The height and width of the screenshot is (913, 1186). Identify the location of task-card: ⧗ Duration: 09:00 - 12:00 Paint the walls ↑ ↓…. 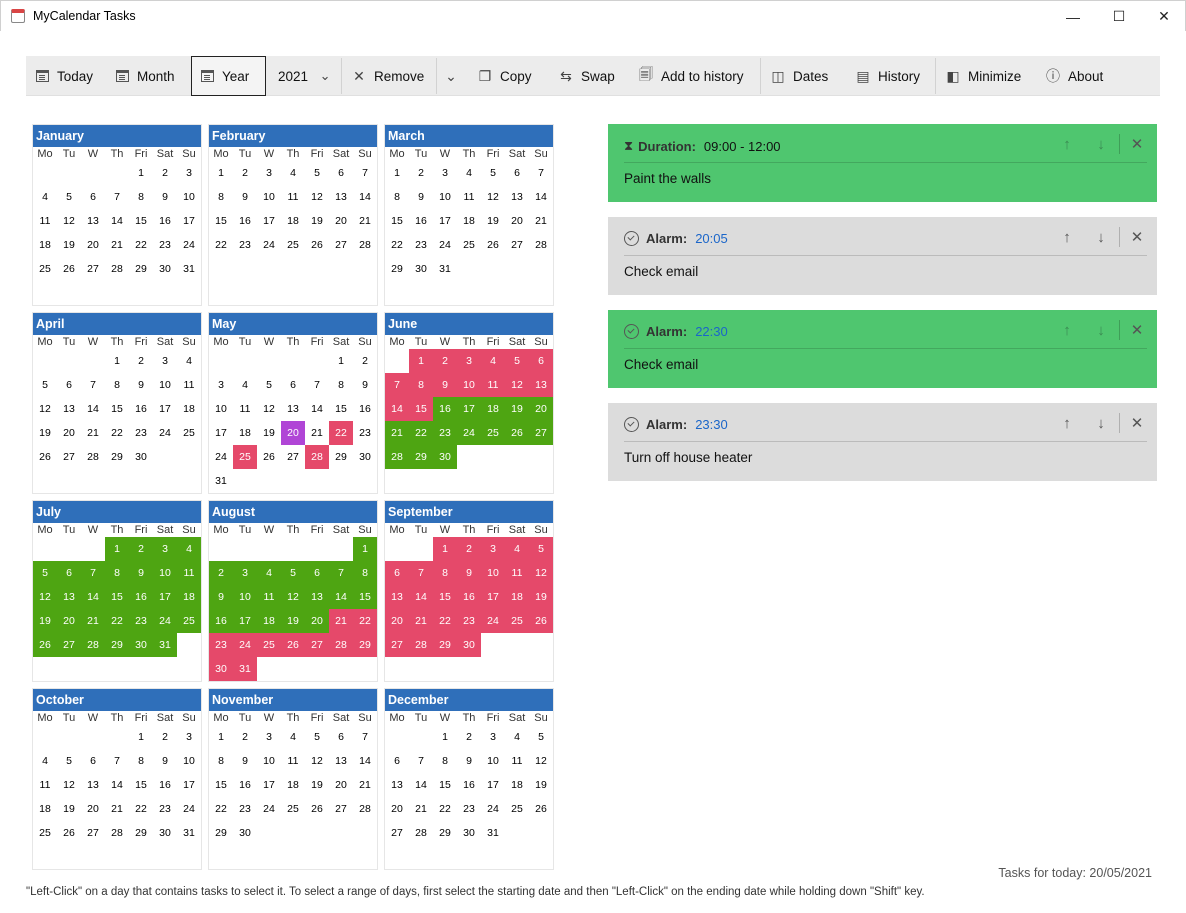
(882, 163).